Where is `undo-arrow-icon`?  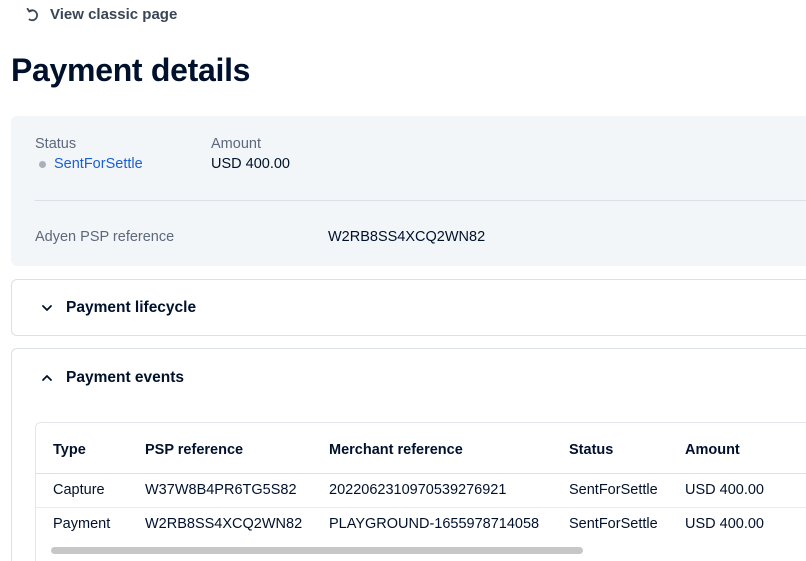
undo-arrow-icon is located at coordinates (33, 15).